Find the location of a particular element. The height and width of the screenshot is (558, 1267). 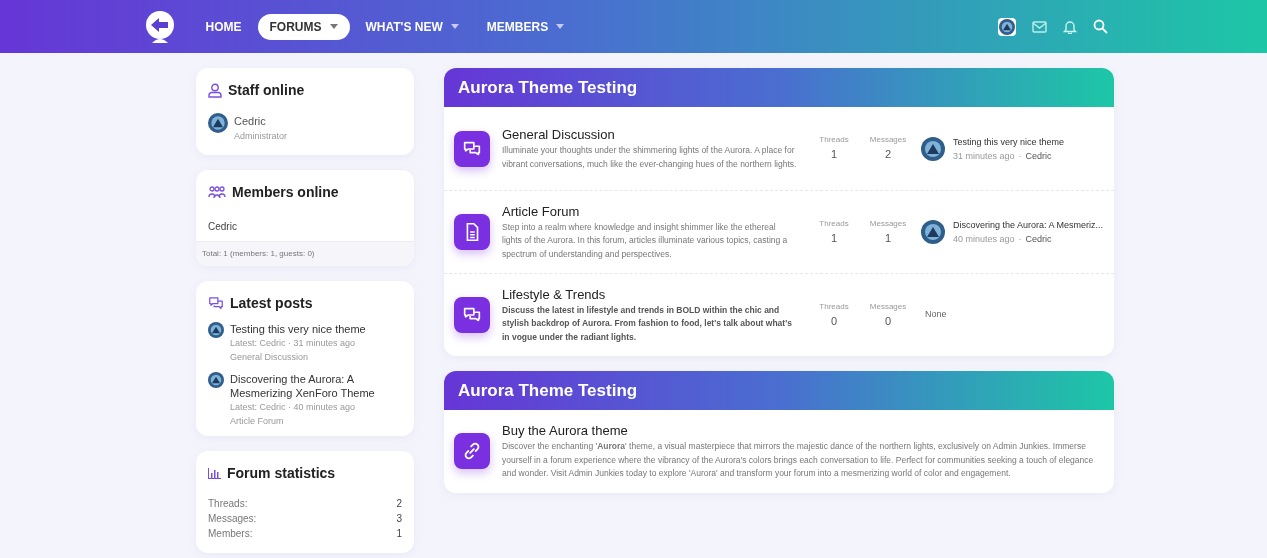

user-icon is located at coordinates (215, 90).